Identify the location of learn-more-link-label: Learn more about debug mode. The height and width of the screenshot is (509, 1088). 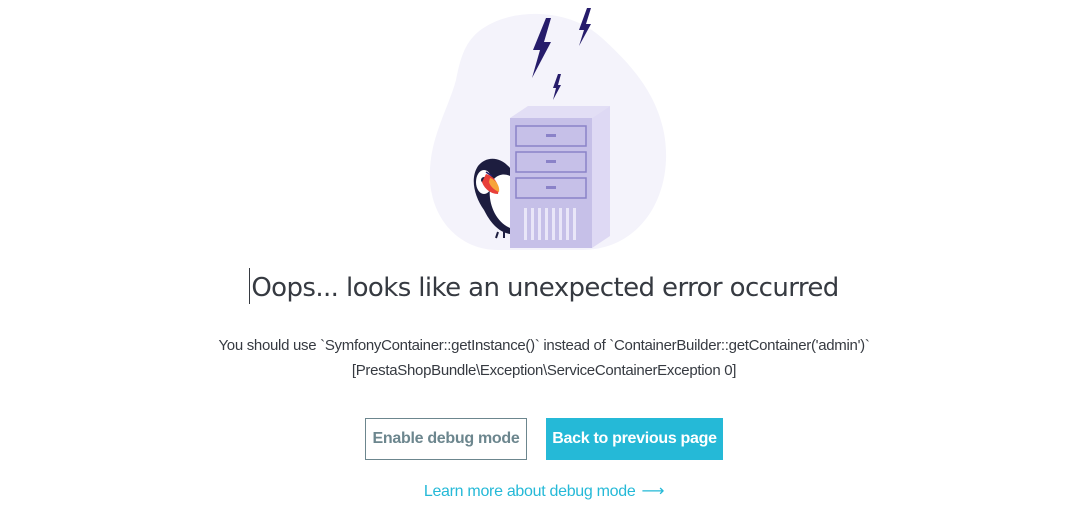
(529, 491).